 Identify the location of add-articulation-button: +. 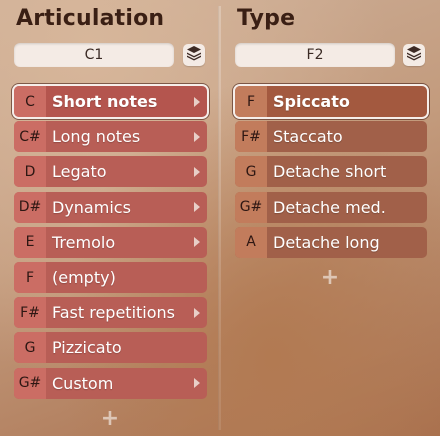
(110, 419).